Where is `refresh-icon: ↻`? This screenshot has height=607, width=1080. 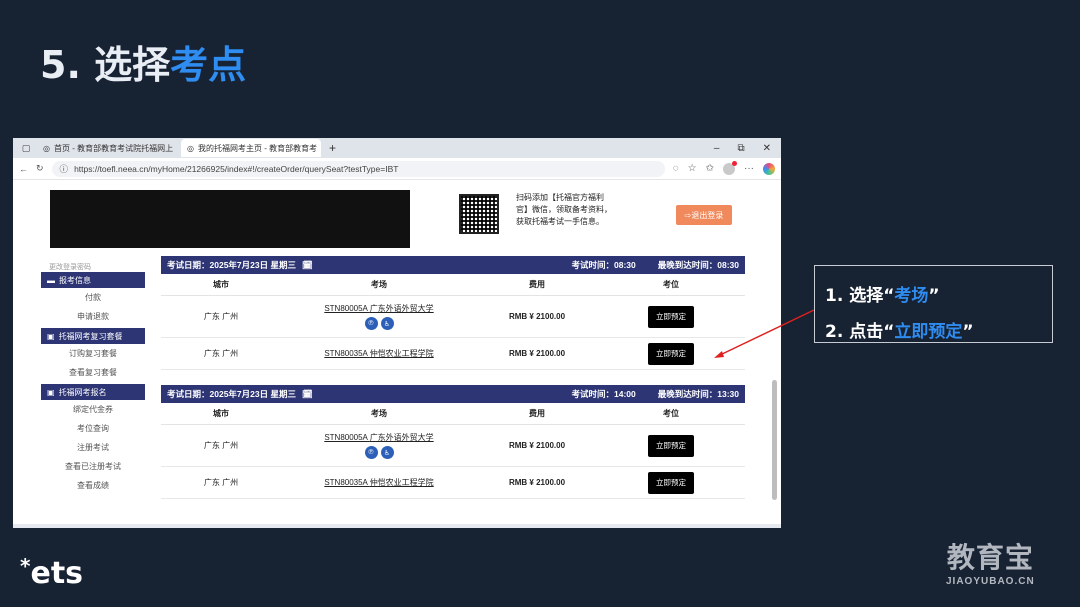 refresh-icon: ↻ is located at coordinates (40, 168).